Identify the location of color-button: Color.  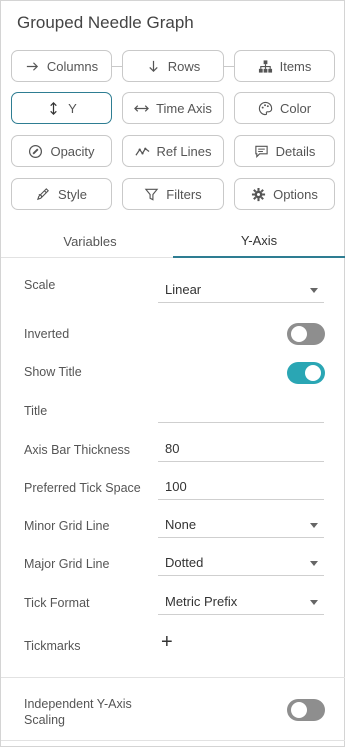
(284, 108).